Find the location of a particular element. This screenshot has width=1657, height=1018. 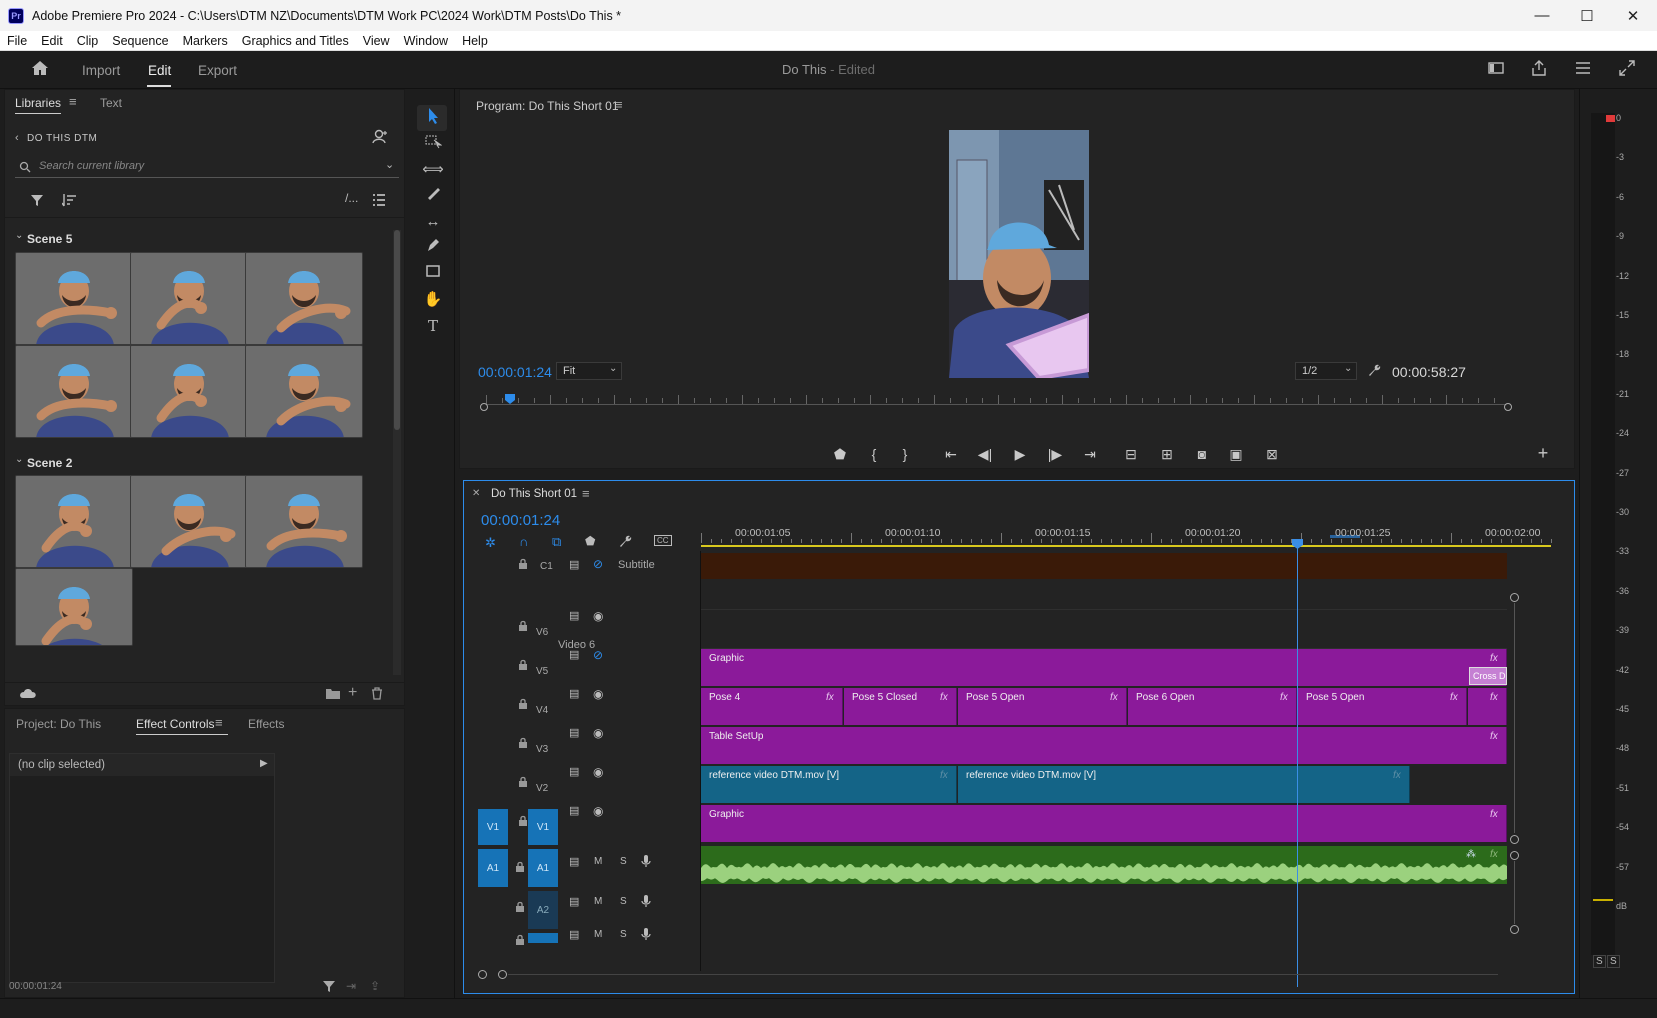

resolution-dropdown: 1/2 ⌄ is located at coordinates (1326, 371).